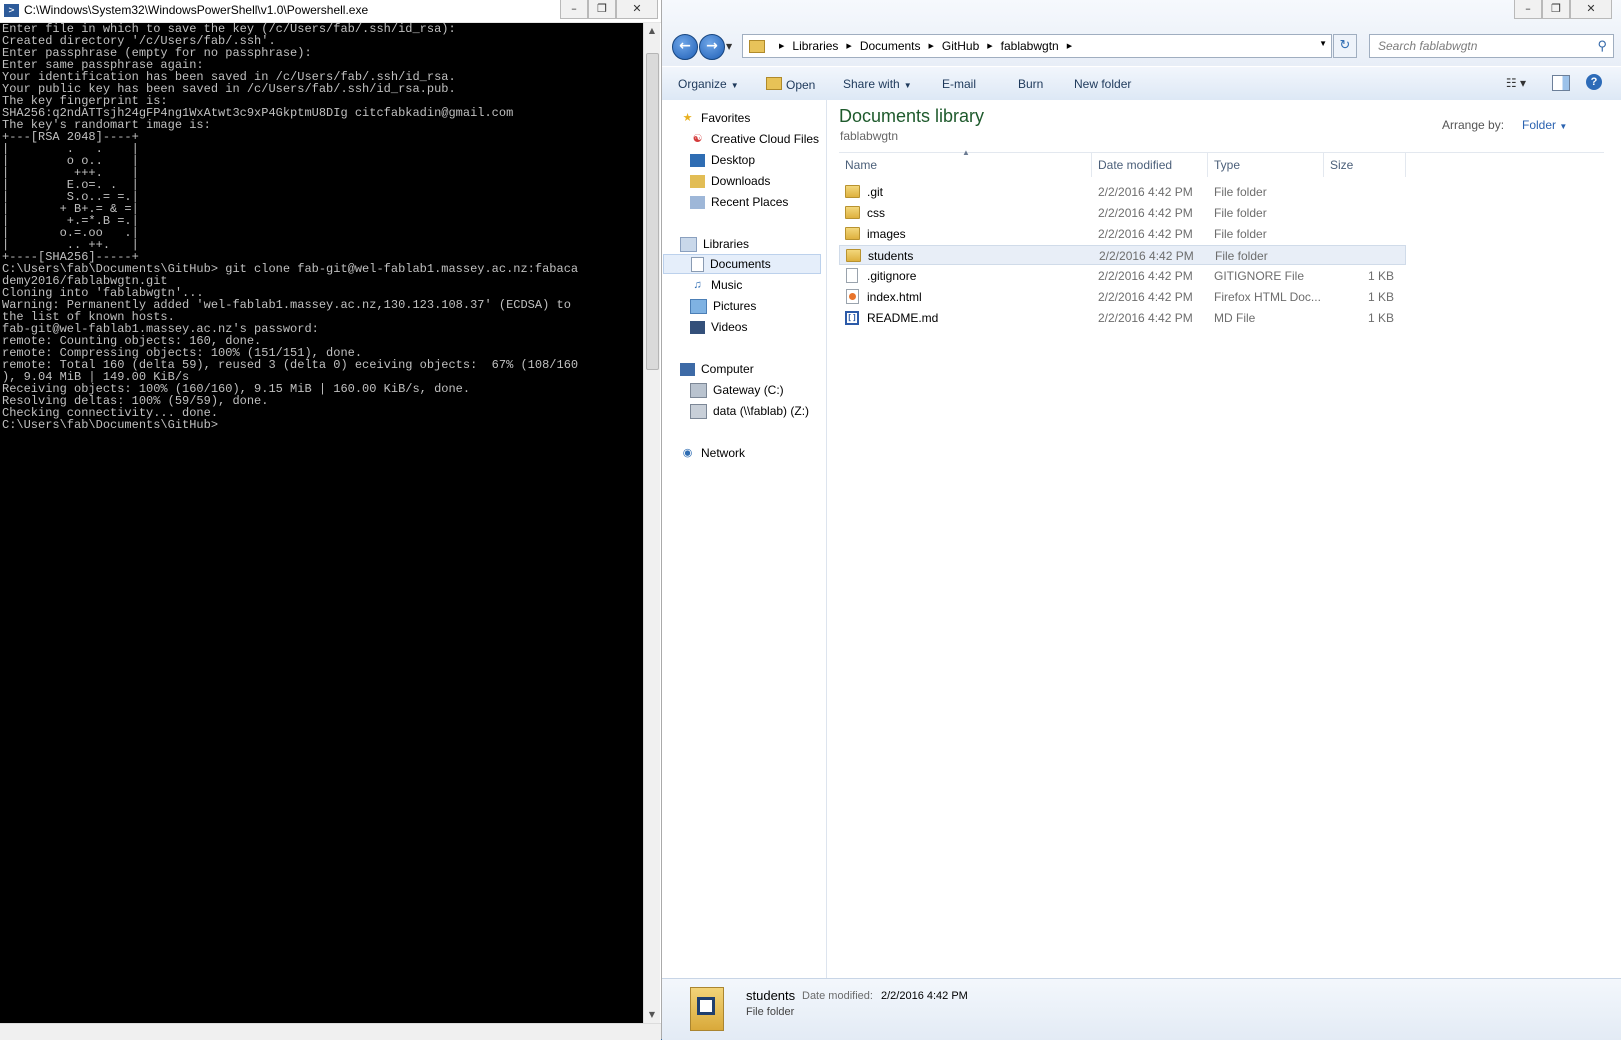  I want to click on breadcrumb-fablabwgtn: fablabwgtn, so click(1030, 46).